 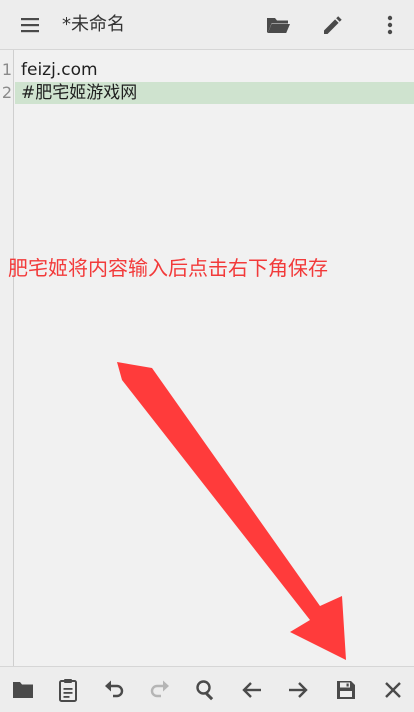 What do you see at coordinates (207, 25) in the screenshot?
I see `top-app-bar: *未命名` at bounding box center [207, 25].